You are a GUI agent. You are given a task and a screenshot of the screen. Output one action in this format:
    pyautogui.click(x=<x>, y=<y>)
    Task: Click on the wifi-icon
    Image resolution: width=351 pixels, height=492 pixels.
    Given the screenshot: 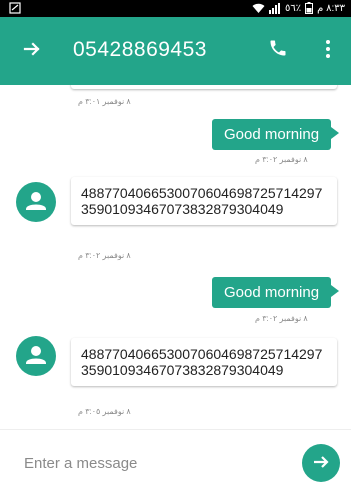 What is the action you would take?
    pyautogui.click(x=258, y=8)
    